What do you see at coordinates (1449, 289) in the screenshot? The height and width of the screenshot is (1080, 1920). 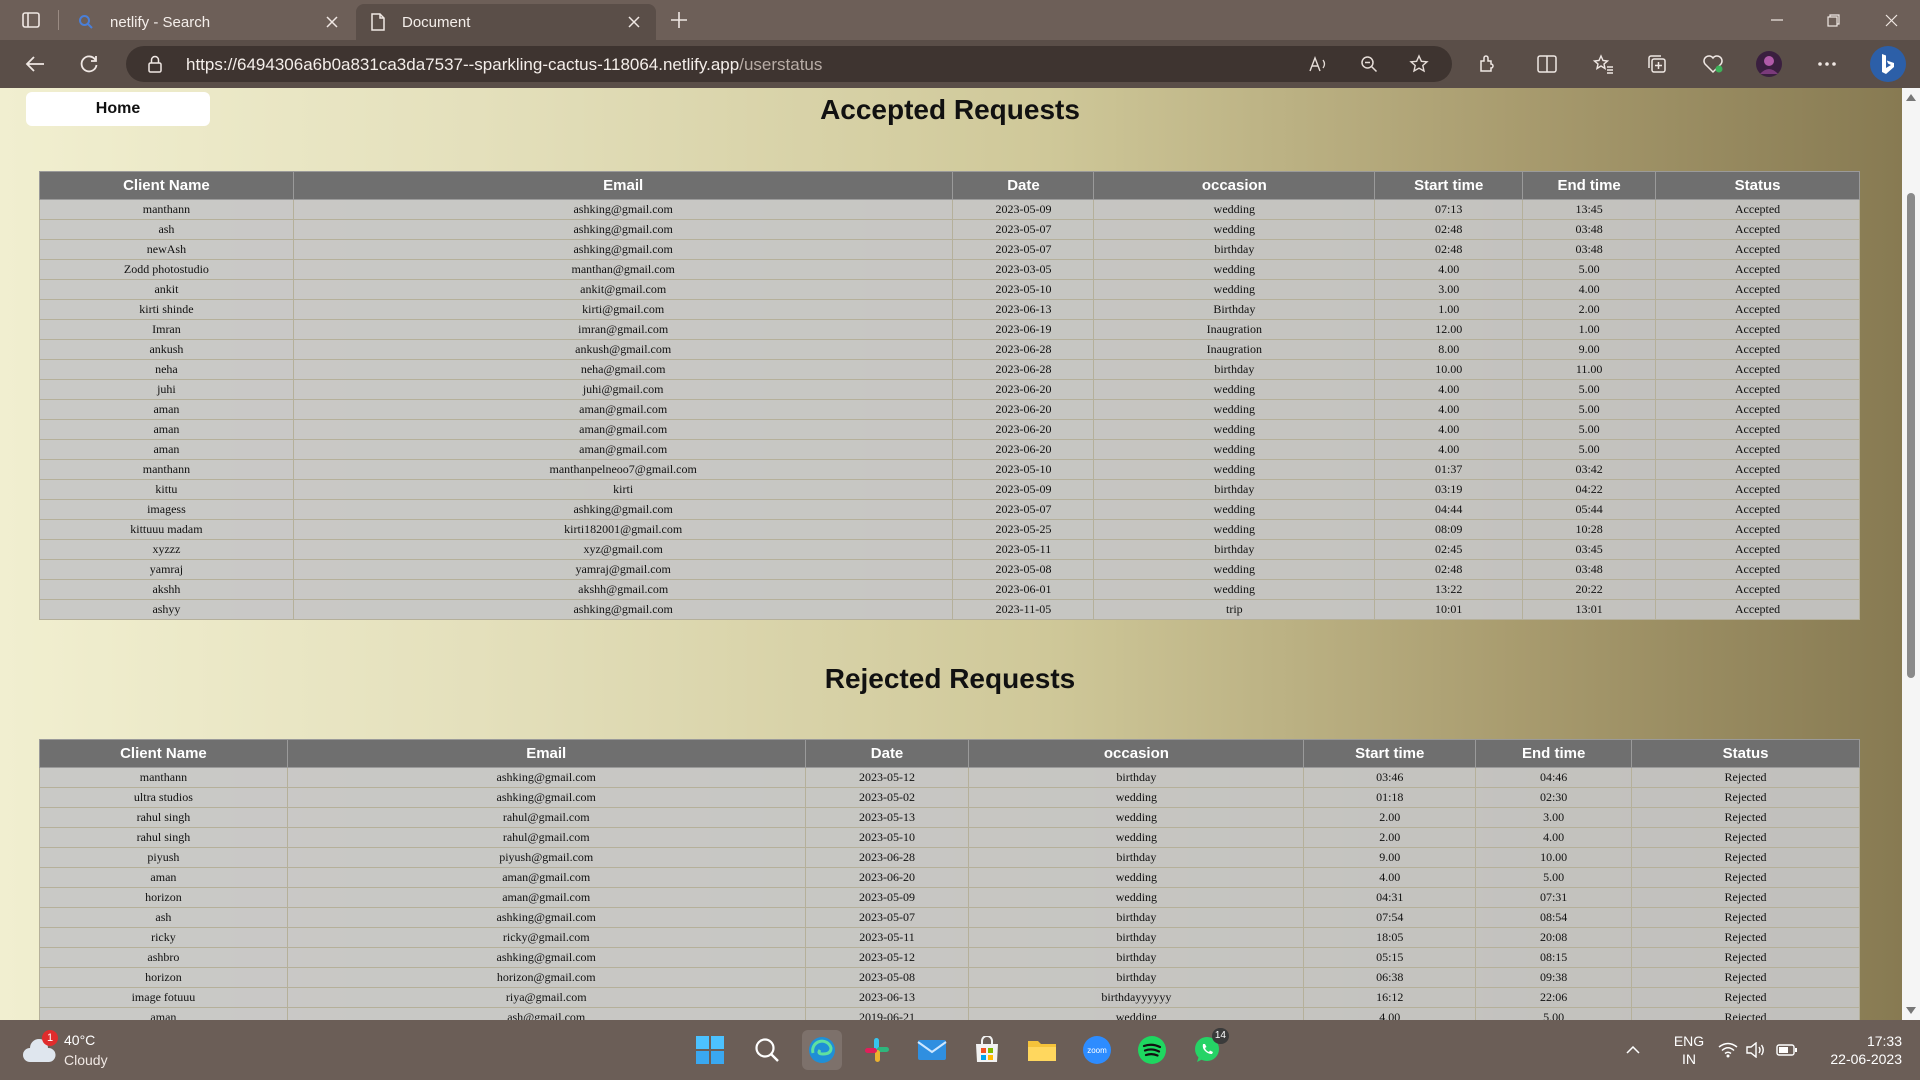 I see `start-time-cell: 3.00` at bounding box center [1449, 289].